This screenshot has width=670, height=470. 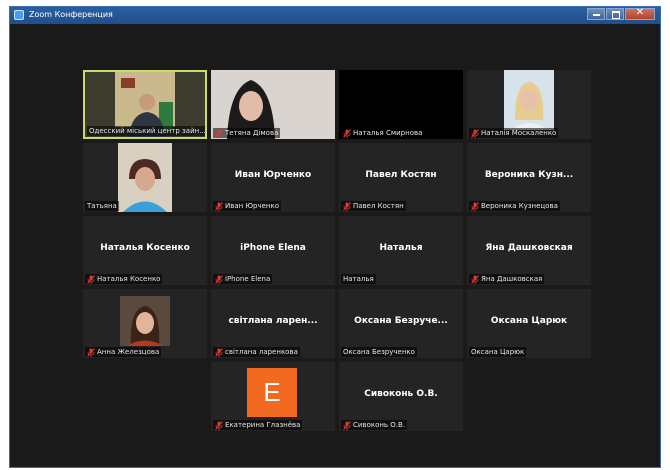 I want to click on participant-tile-veronika-kuznetsova: Вероника Кузн... Вероника Кузнецова, so click(x=529, y=177).